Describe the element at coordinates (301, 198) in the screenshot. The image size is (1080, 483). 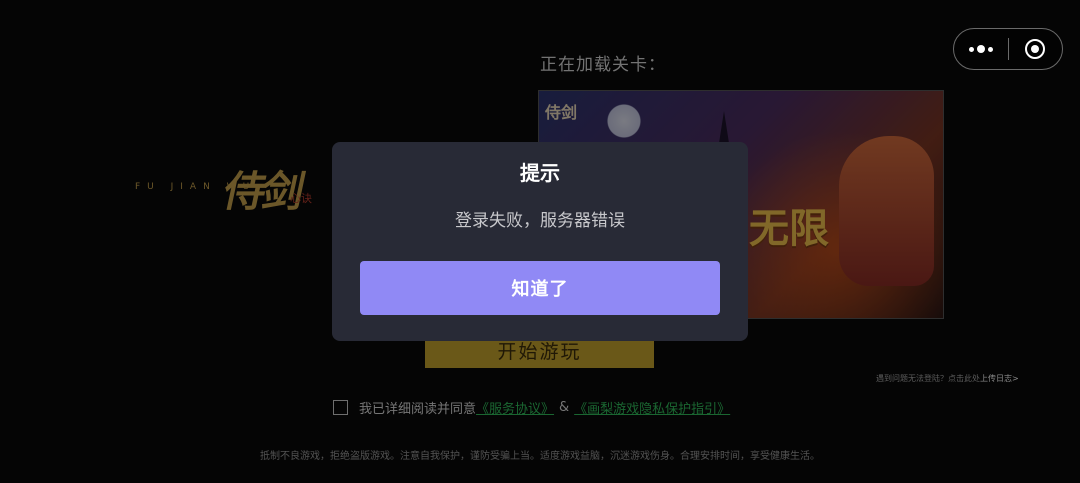
I see `logo-red-mark: 心诀` at that location.